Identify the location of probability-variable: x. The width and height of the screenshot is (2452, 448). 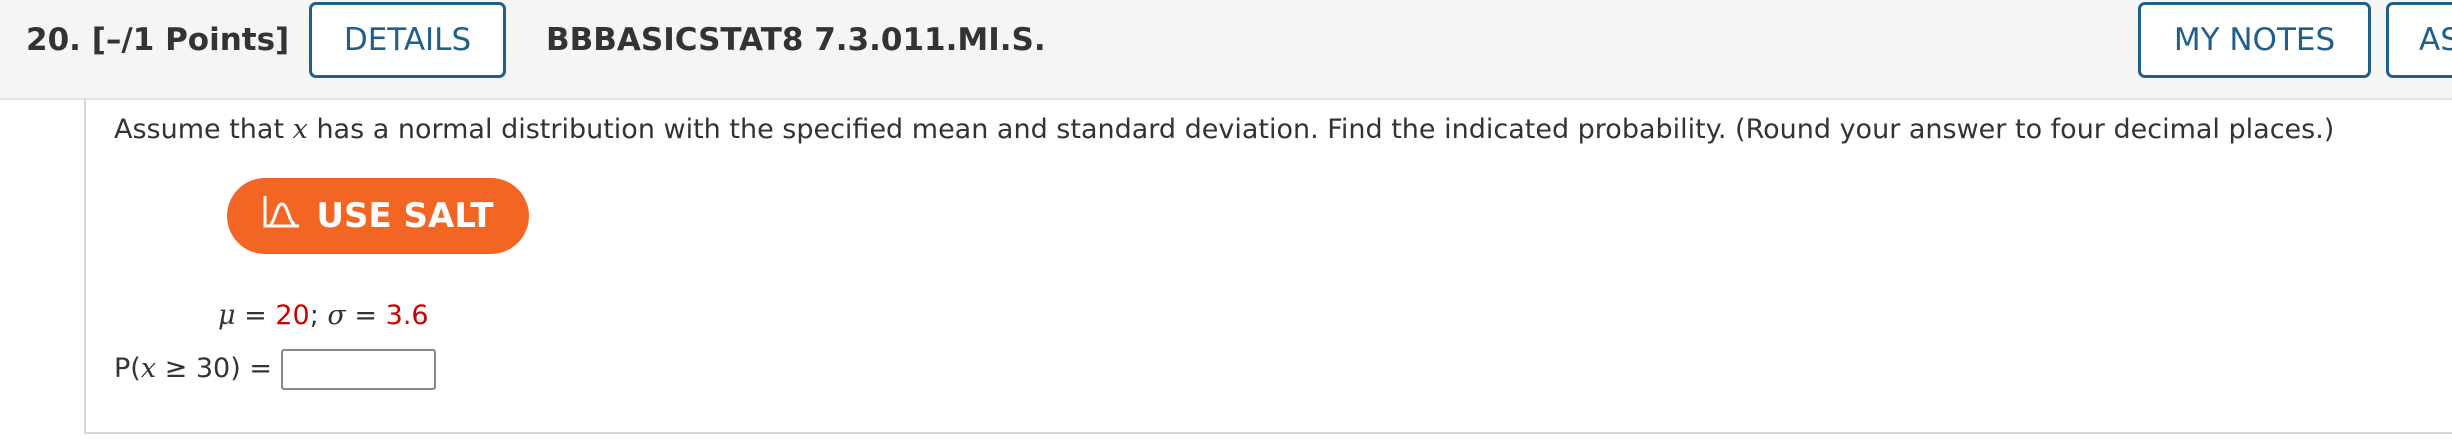
(148, 368).